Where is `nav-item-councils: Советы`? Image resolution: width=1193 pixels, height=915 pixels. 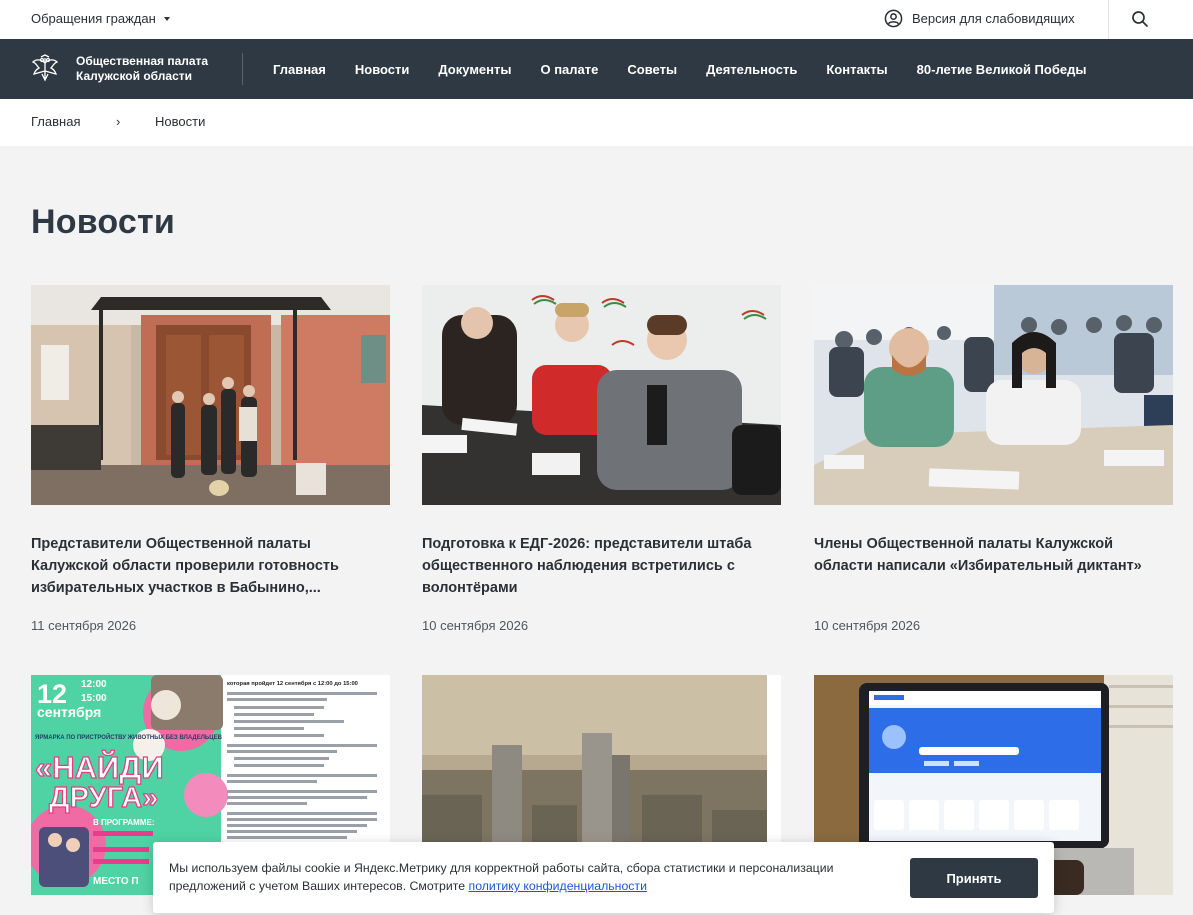 nav-item-councils: Советы is located at coordinates (652, 69).